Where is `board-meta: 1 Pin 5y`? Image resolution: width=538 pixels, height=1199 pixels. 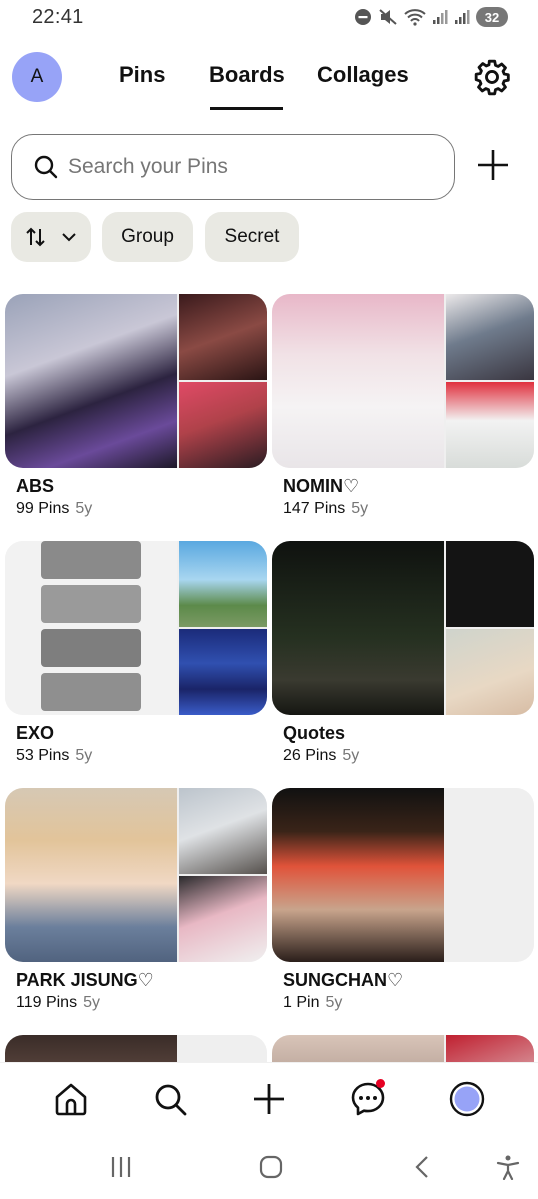 board-meta: 1 Pin 5y is located at coordinates (312, 1003).